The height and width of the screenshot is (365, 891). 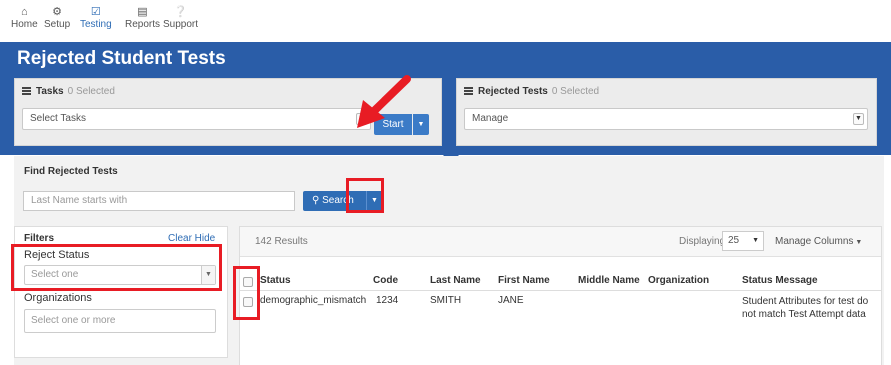 I want to click on nav-setup: ⚙ Setup, so click(x=57, y=18).